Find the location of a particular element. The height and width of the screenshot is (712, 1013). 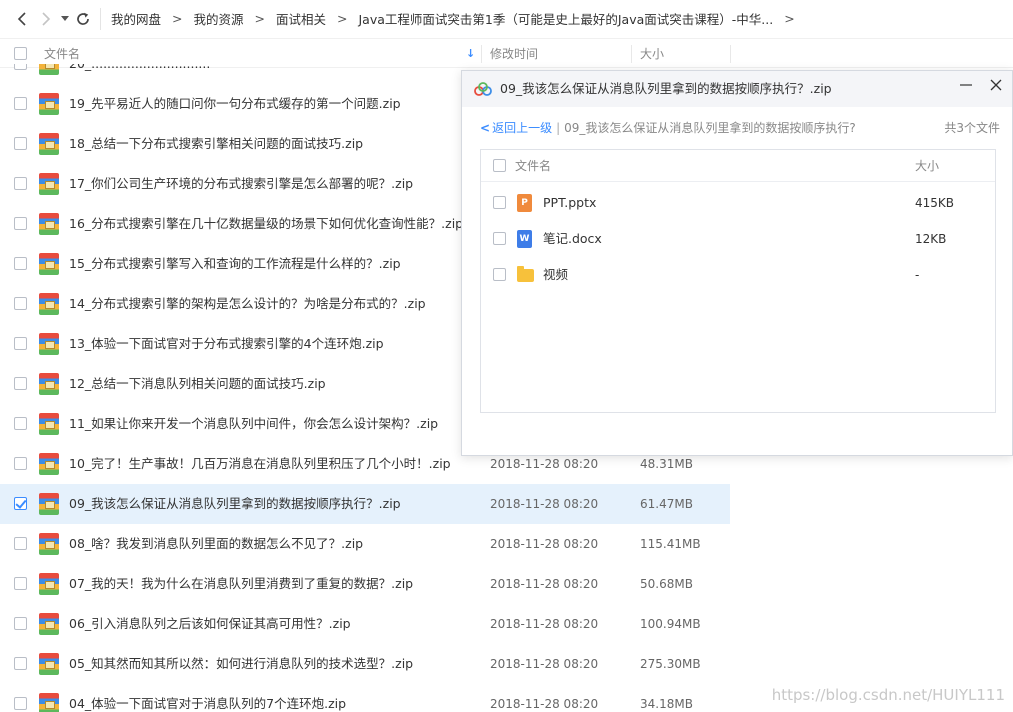

minimize-button is located at coordinates (966, 85).